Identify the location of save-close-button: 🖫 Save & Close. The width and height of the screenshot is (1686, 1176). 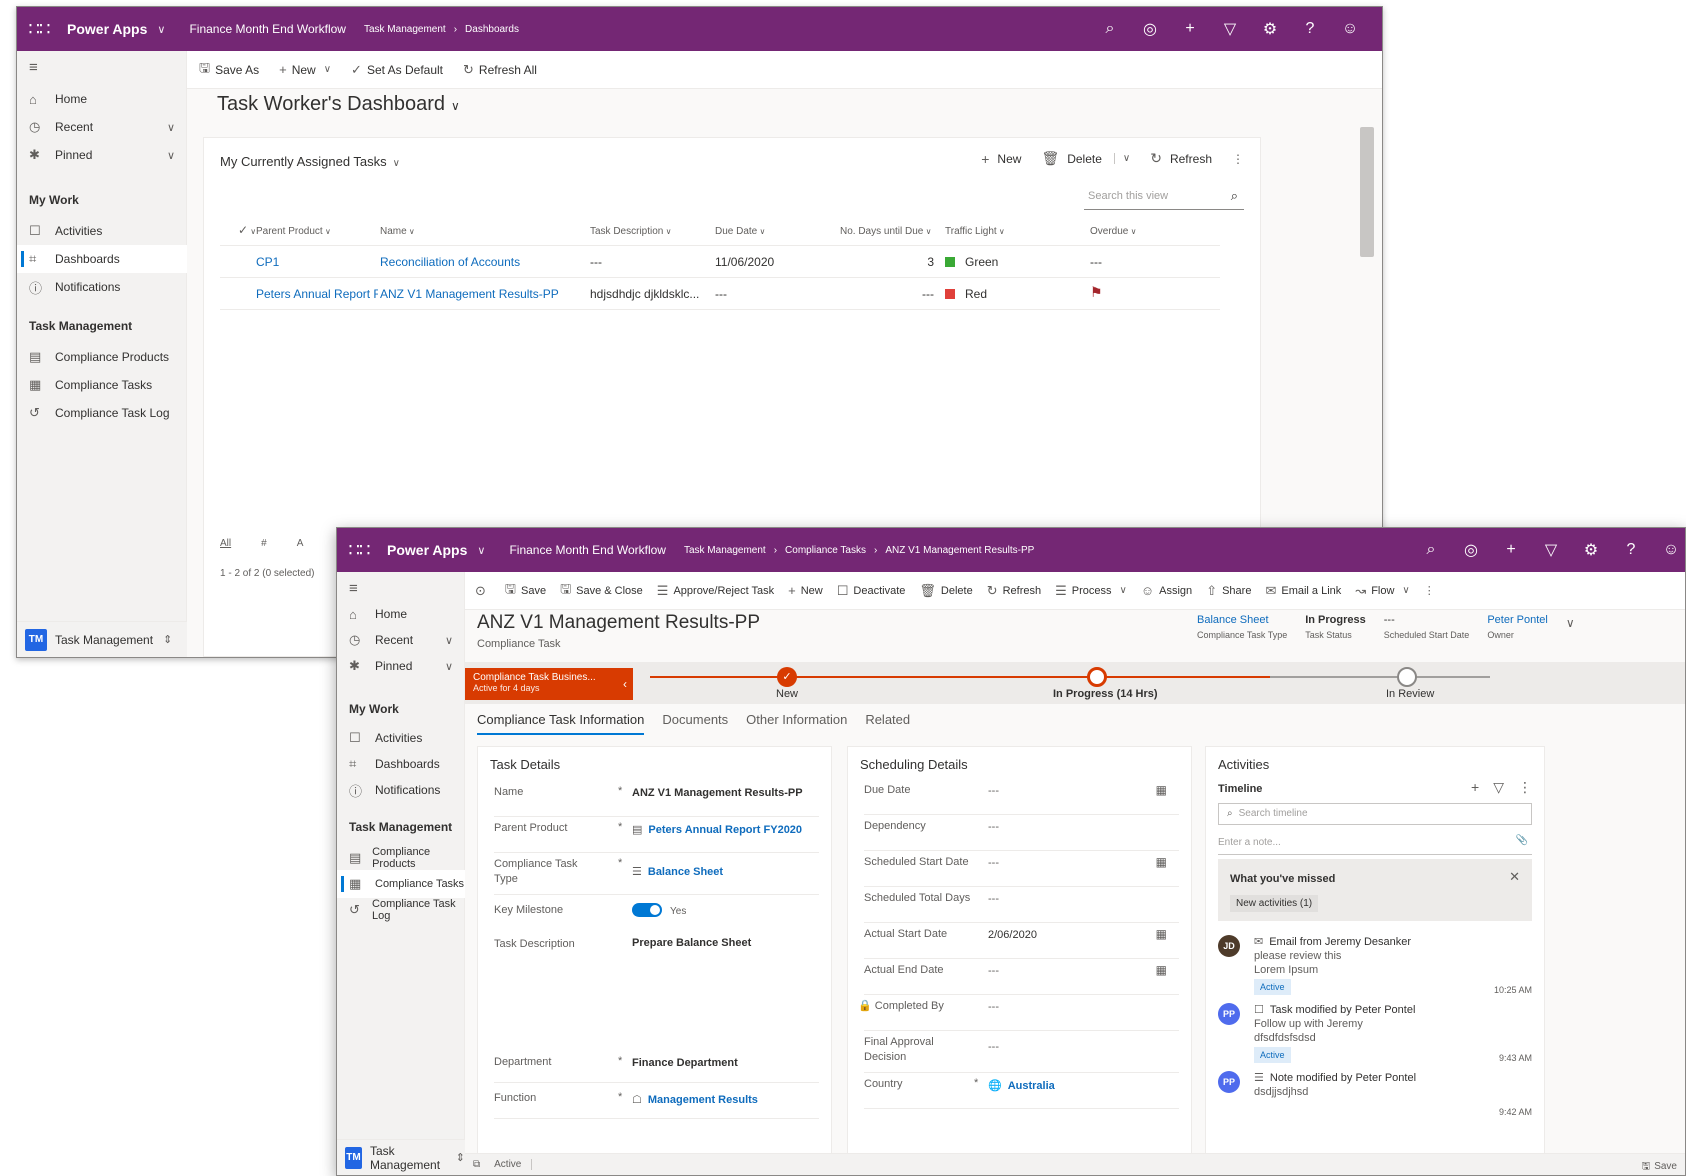
(601, 591).